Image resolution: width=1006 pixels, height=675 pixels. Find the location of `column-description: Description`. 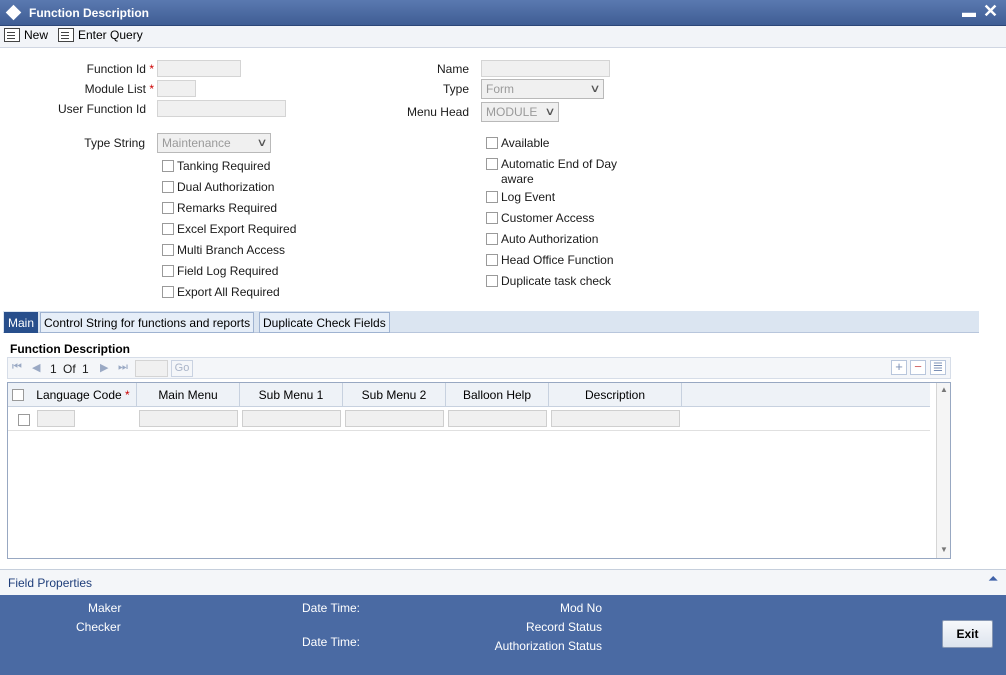

column-description: Description is located at coordinates (615, 395).